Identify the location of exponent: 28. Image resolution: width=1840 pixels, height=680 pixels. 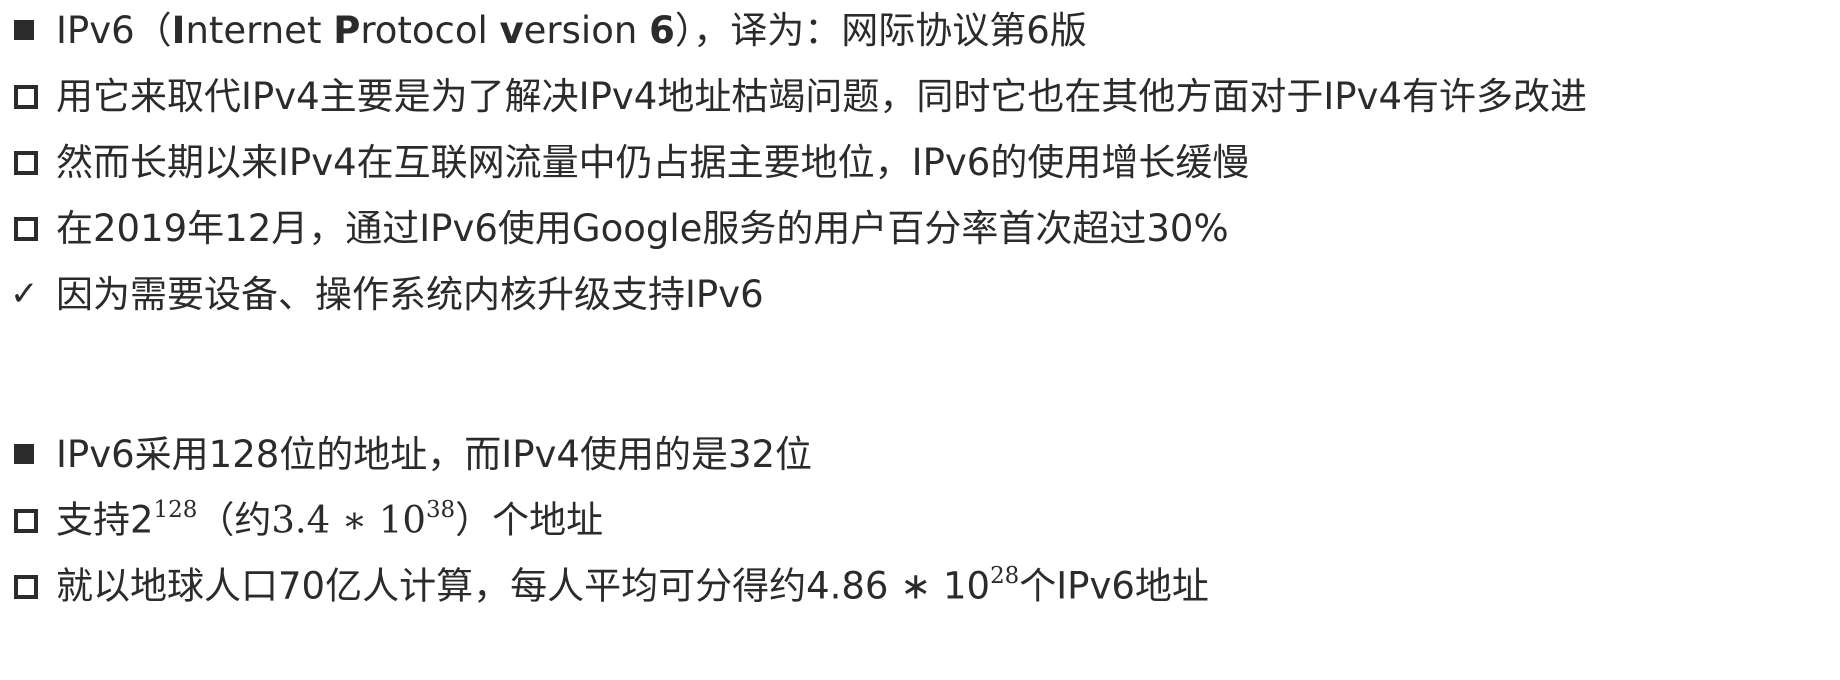
(1005, 576).